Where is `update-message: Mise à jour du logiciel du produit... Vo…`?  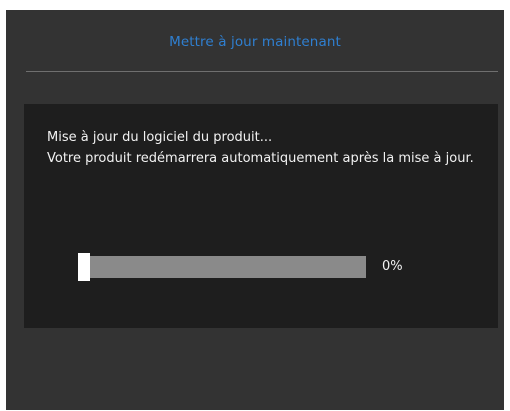 update-message: Mise à jour du logiciel du produit... Vo… is located at coordinates (265, 148).